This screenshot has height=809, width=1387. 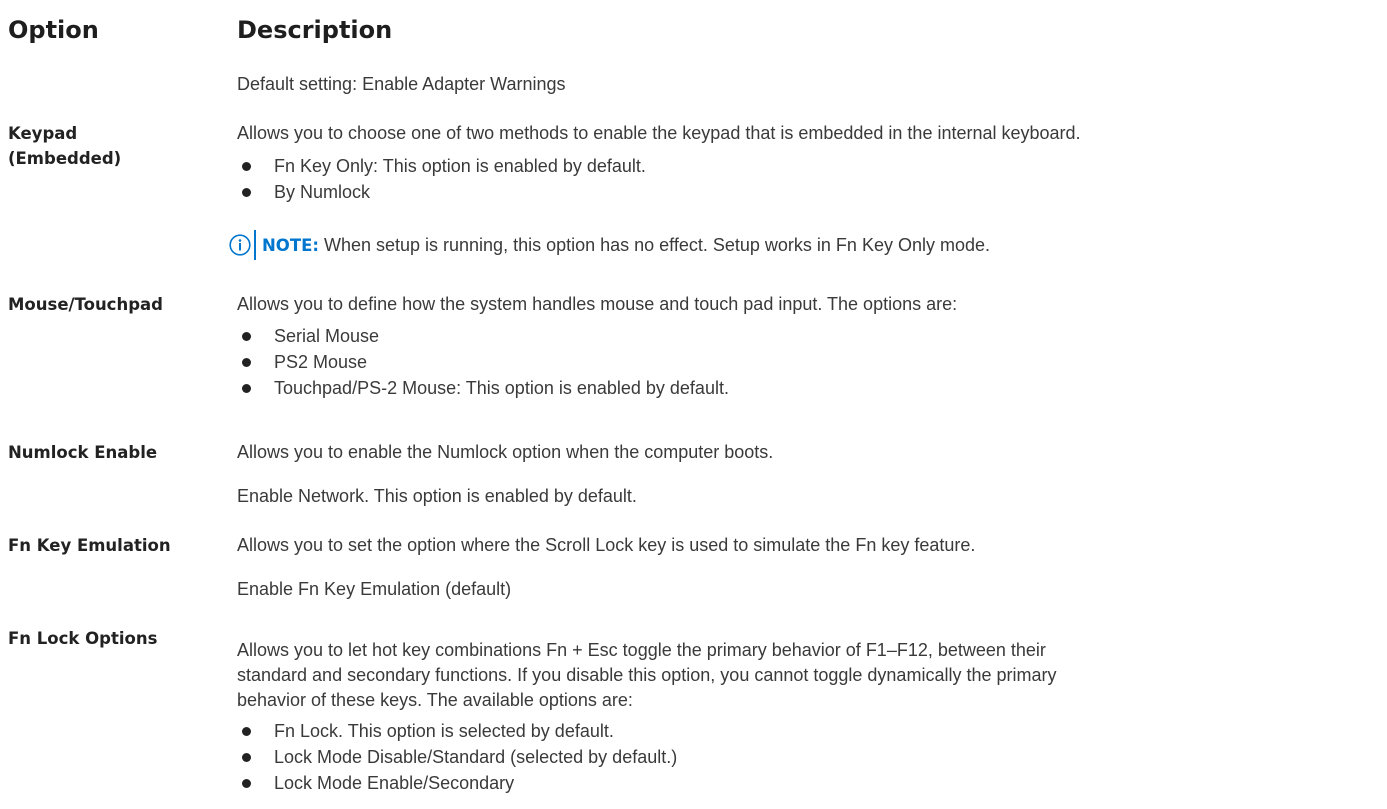 I want to click on list-item: Lock Mode Enable/Secondary, so click(x=457, y=783).